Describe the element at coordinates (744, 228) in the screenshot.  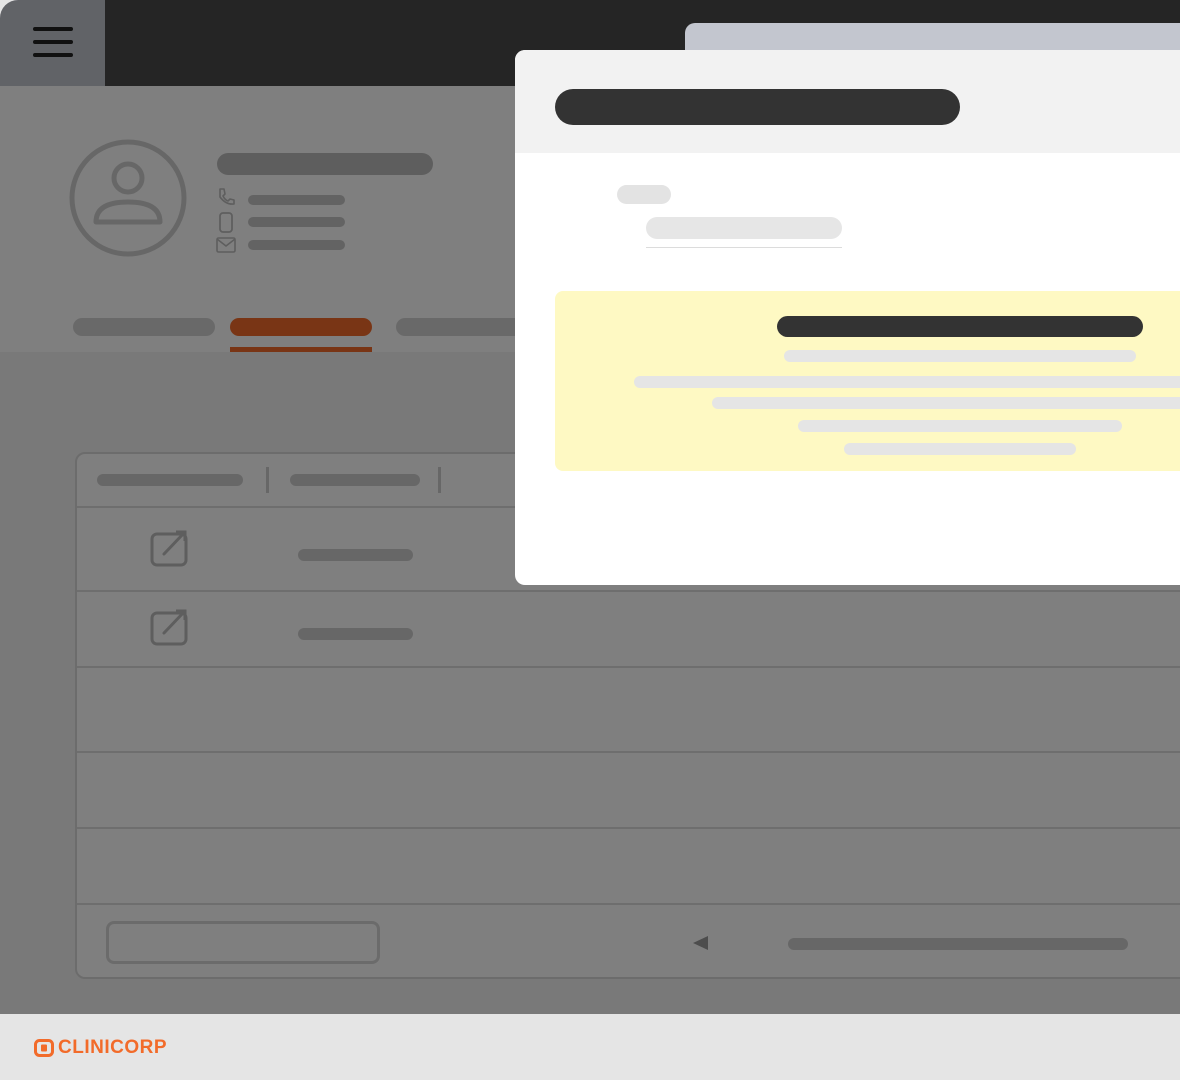
I see `field-input-placeholder` at that location.